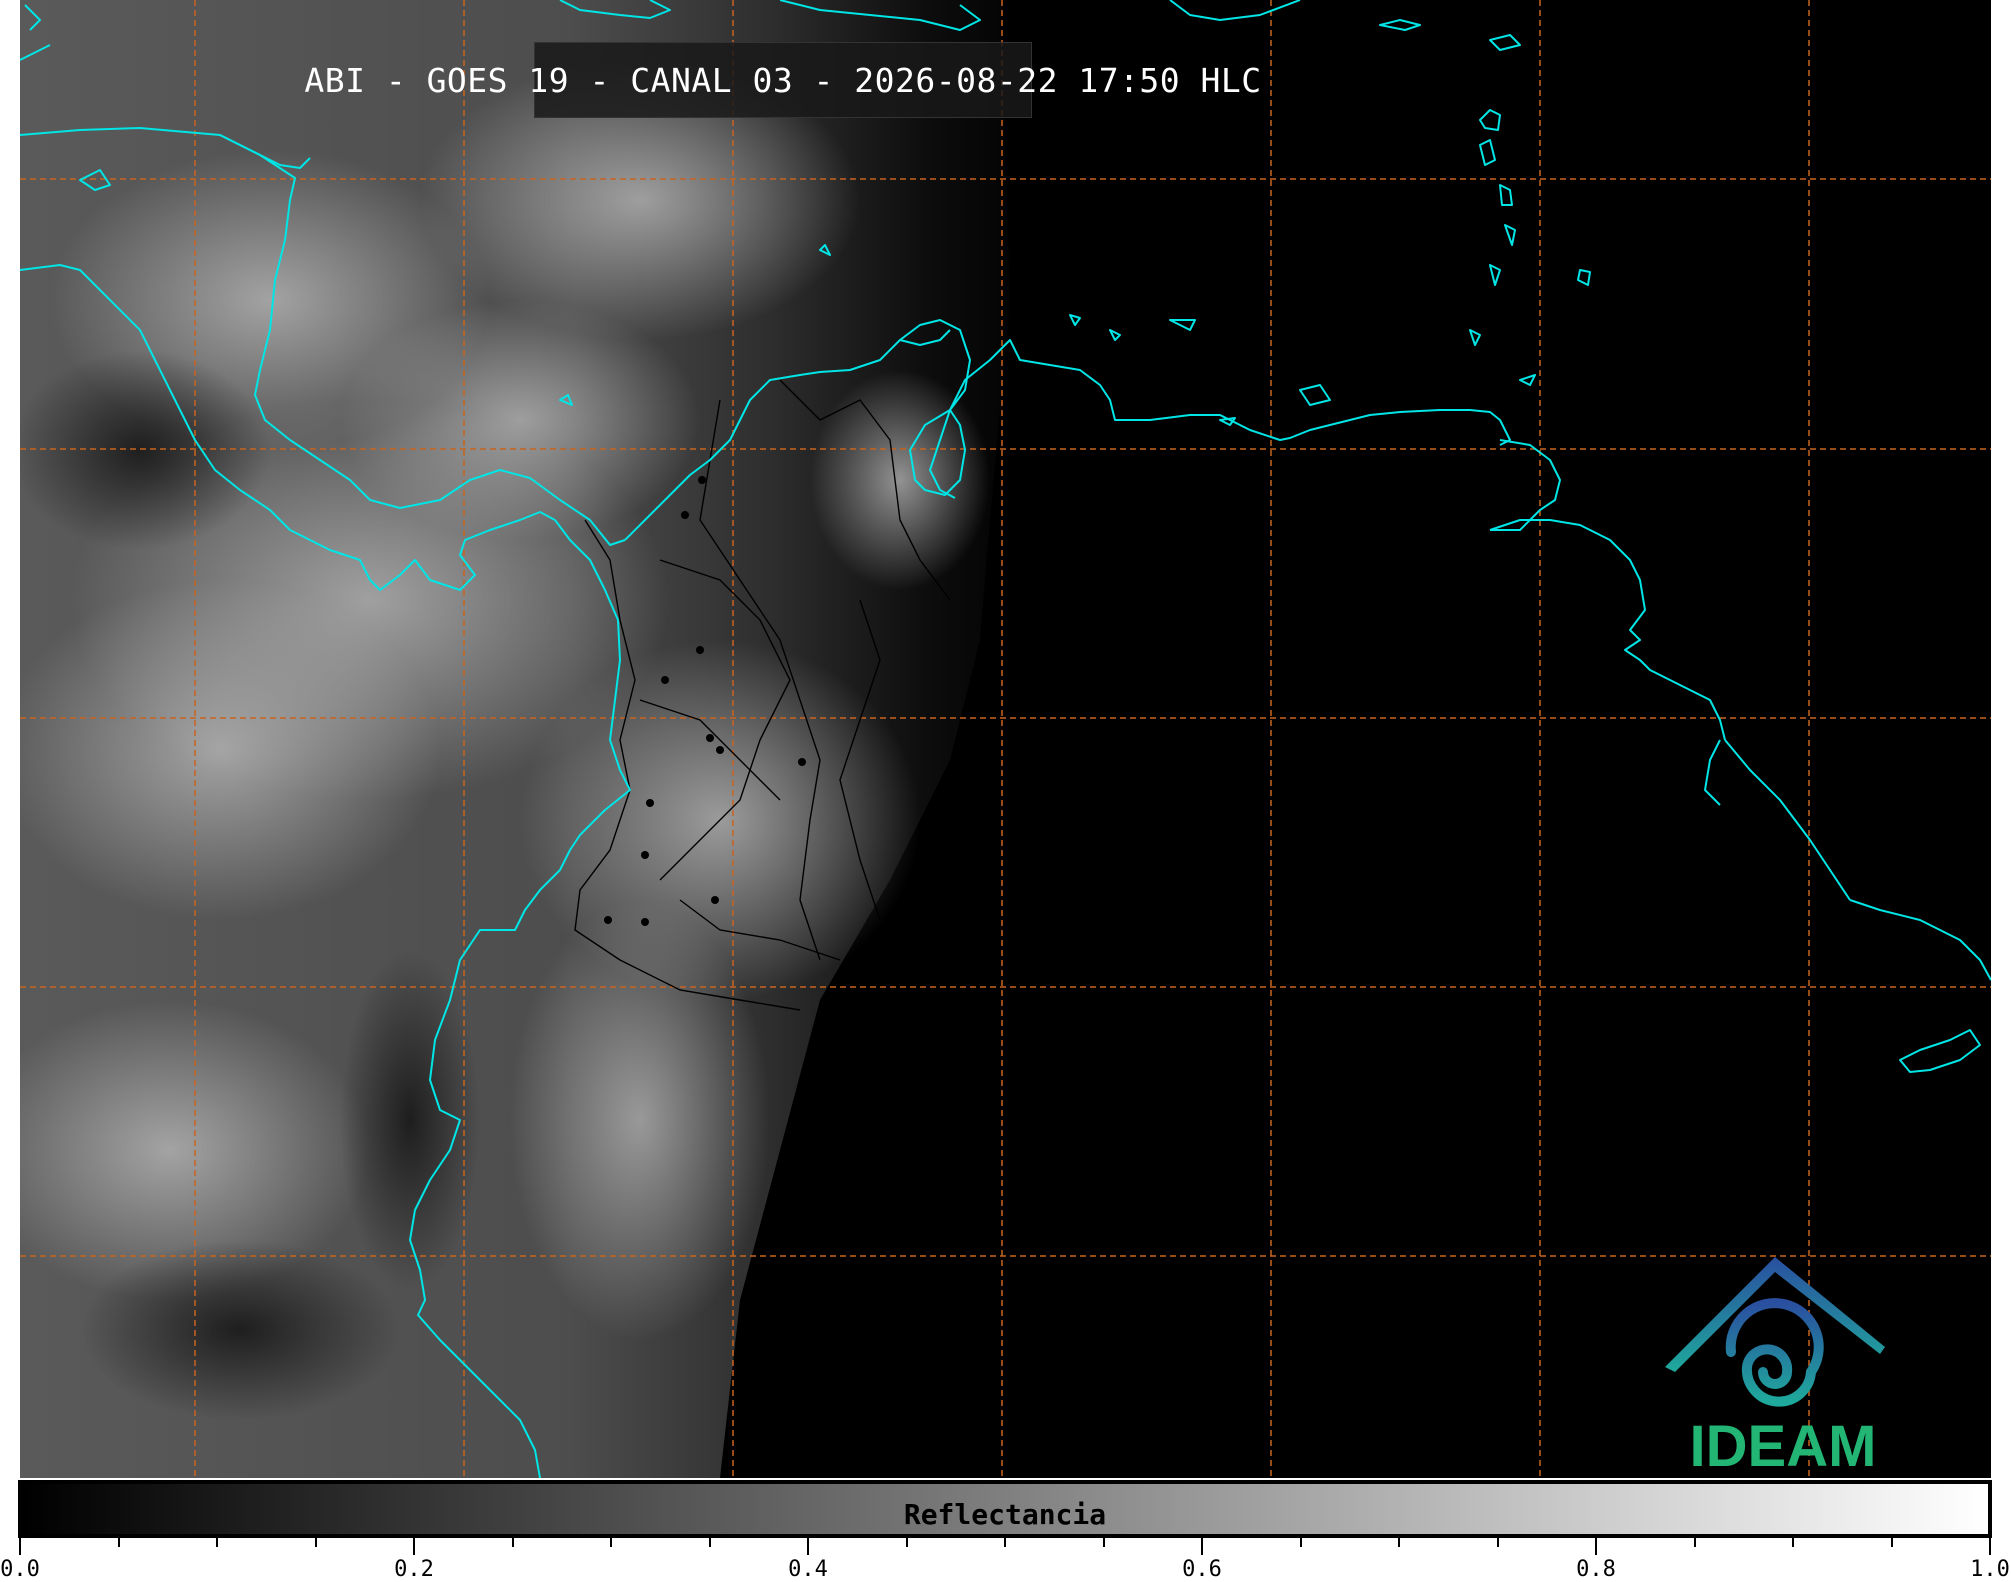 The height and width of the screenshot is (1582, 2011). I want to click on colorbar-label: Reflectancia, so click(1005, 1514).